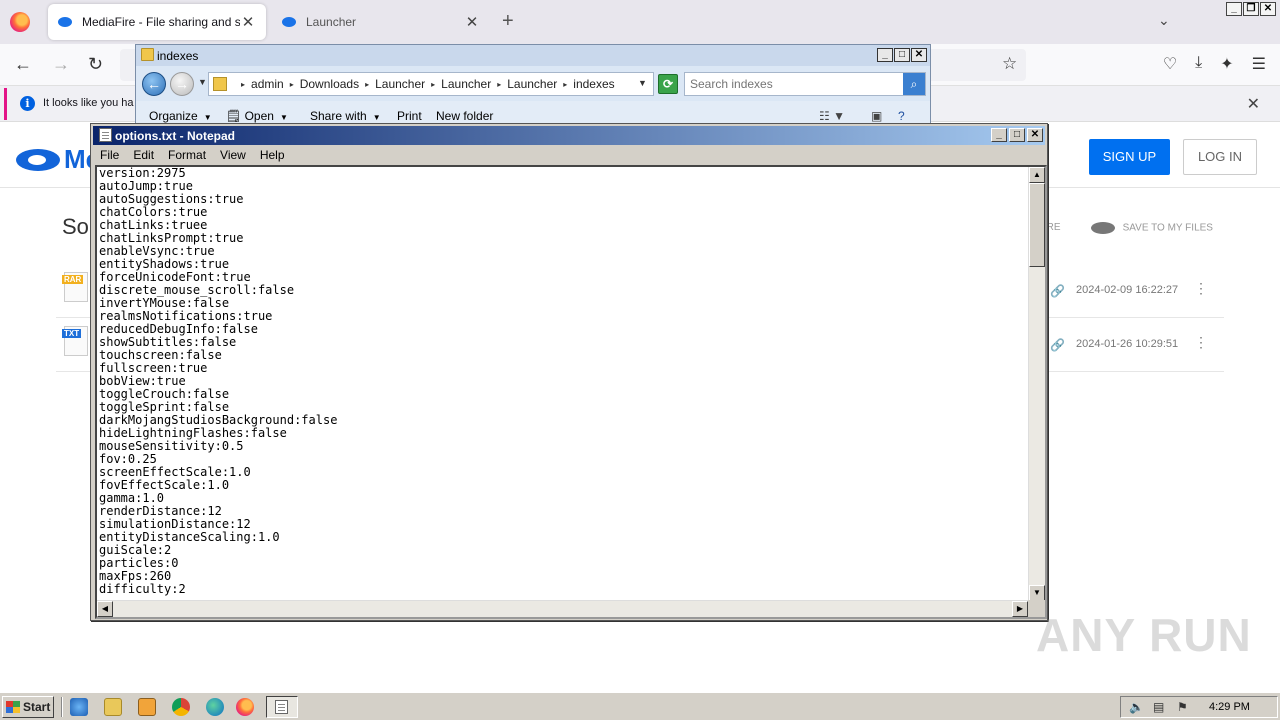 The width and height of the screenshot is (1280, 720). What do you see at coordinates (95, 64) in the screenshot?
I see `reload-icon: ↻` at bounding box center [95, 64].